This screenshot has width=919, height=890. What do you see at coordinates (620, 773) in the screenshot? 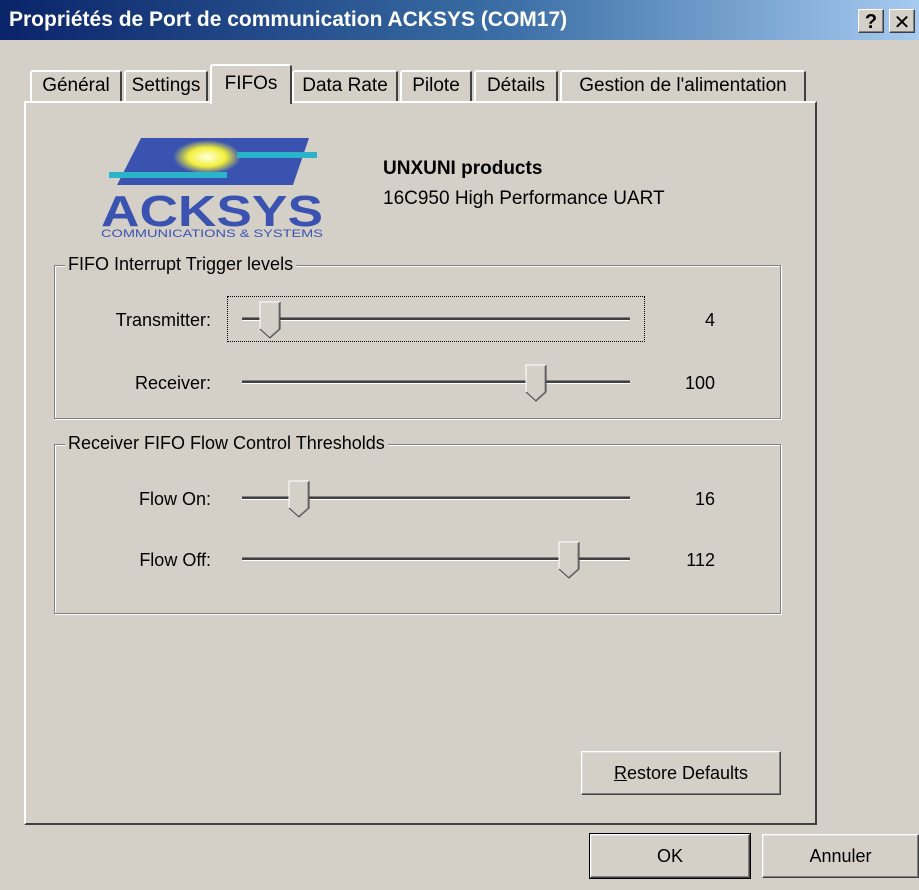
I see `restore-mnemonic: R` at bounding box center [620, 773].